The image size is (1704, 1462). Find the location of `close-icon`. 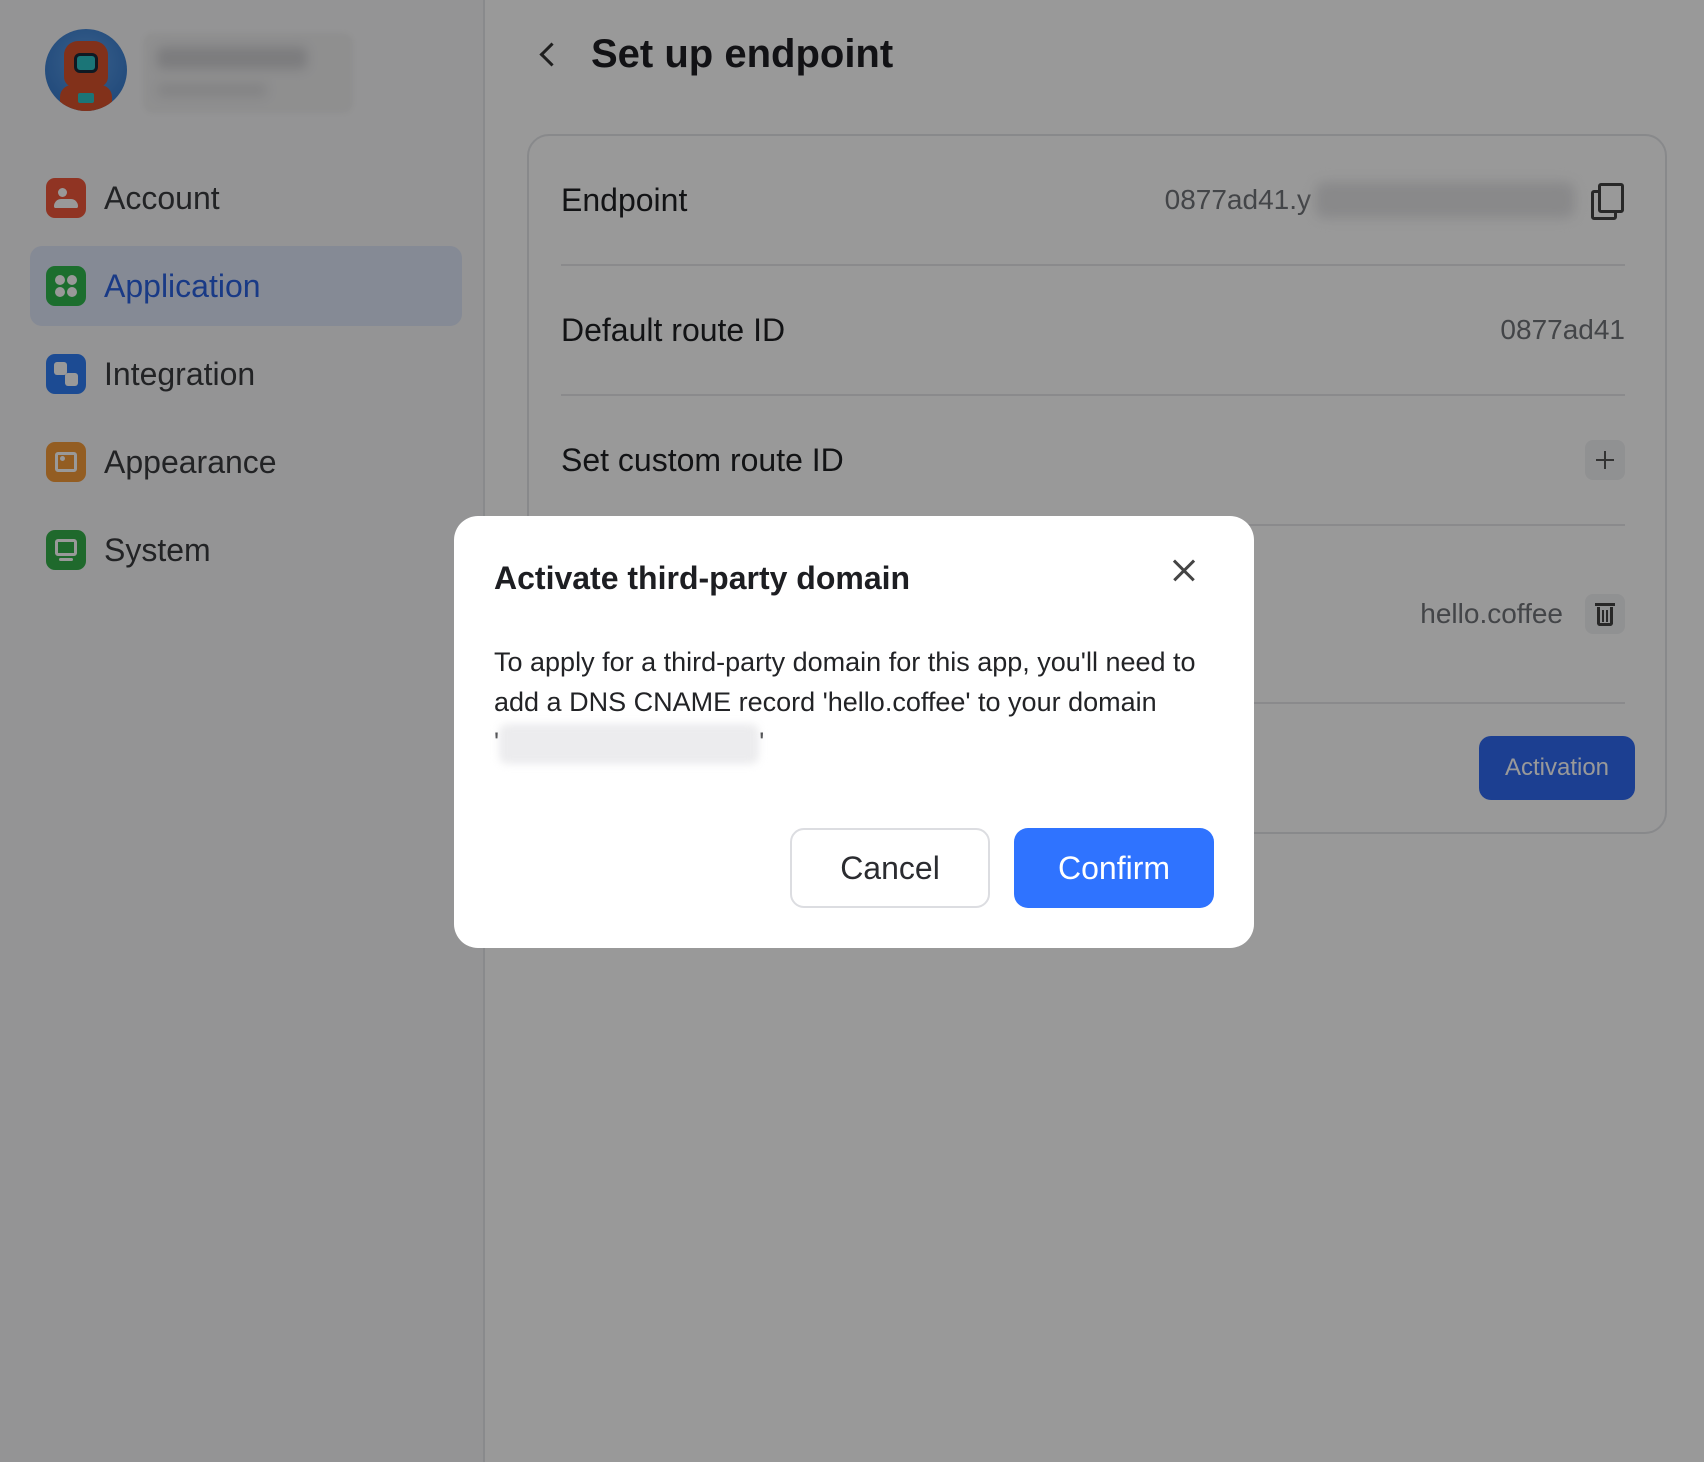

close-icon is located at coordinates (1184, 570).